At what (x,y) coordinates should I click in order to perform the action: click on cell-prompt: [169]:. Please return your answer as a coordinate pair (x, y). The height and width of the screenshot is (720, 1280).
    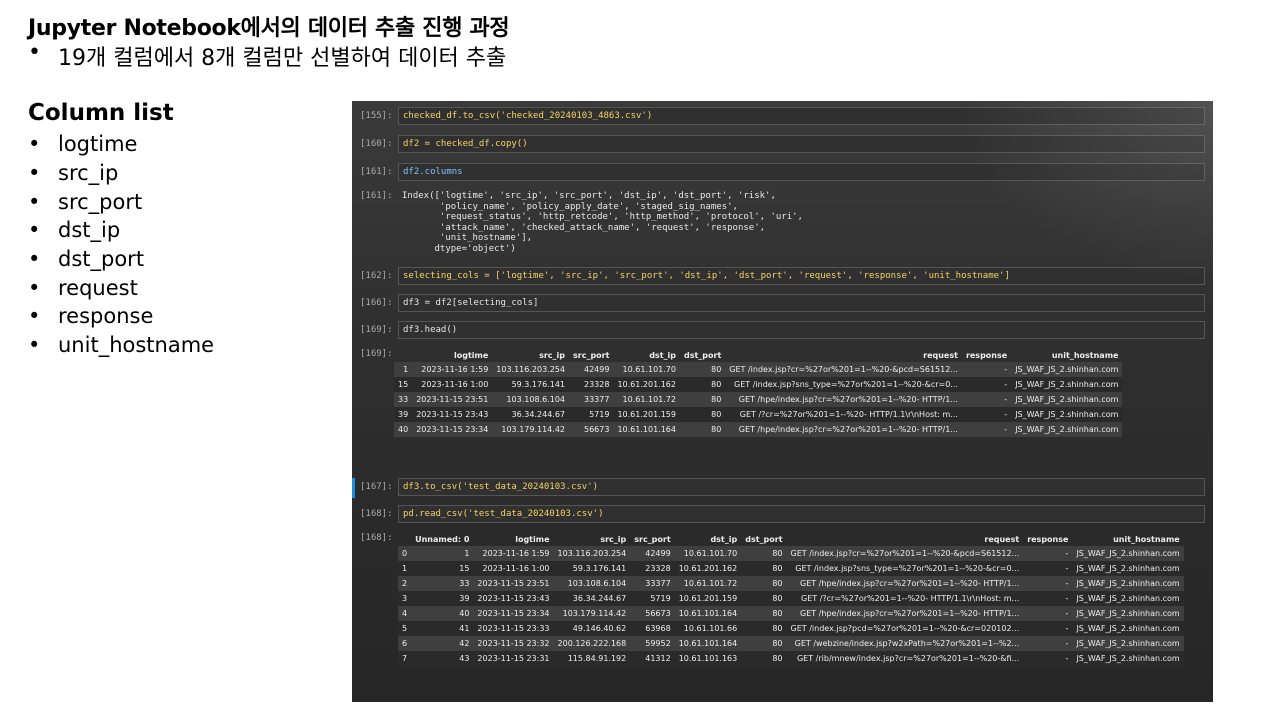
    Looking at the image, I should click on (376, 354).